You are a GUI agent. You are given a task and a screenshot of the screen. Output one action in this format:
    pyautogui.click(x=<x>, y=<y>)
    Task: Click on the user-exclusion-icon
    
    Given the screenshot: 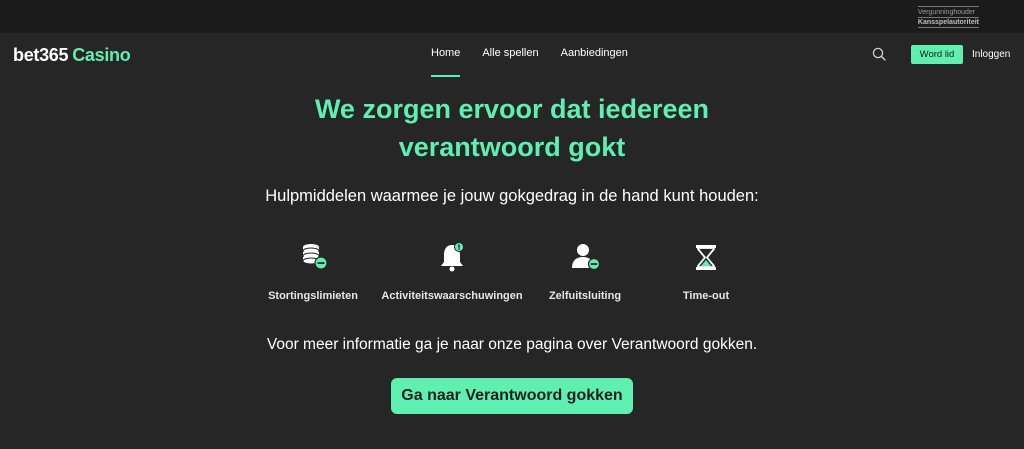 What is the action you would take?
    pyautogui.click(x=586, y=257)
    